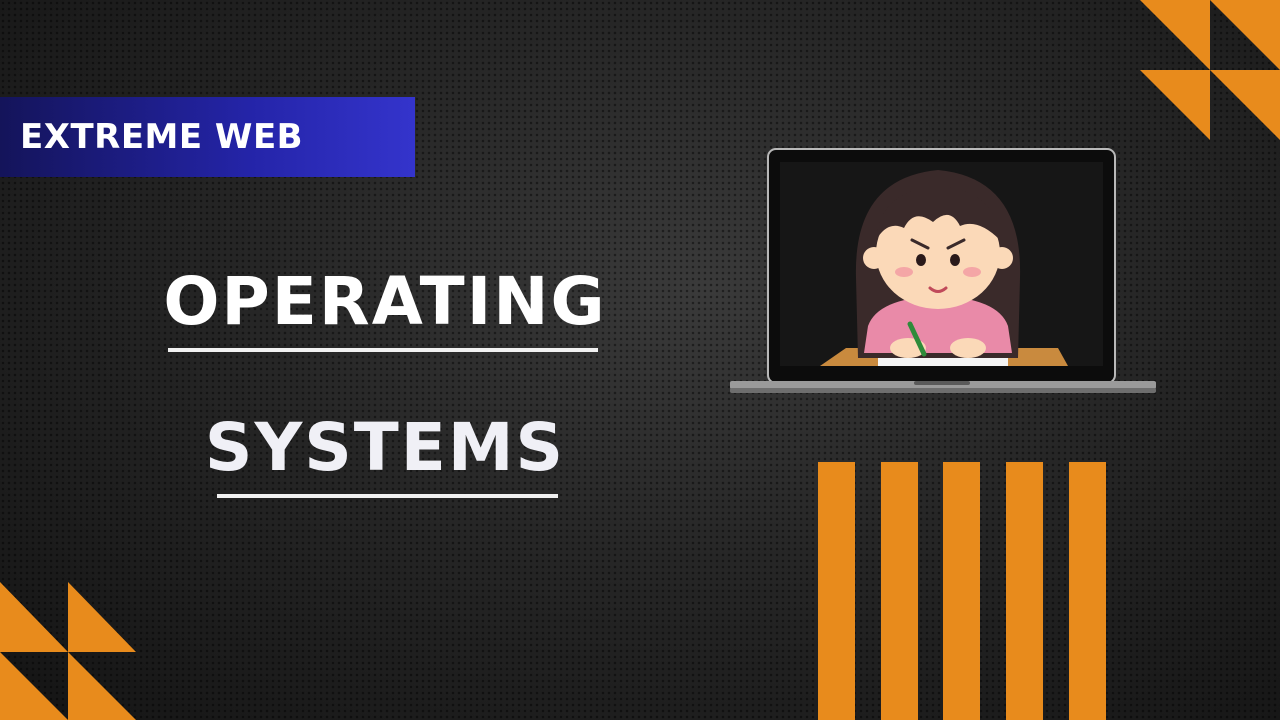 The height and width of the screenshot is (720, 1280). I want to click on corner-triangles-bottom-left, so click(68, 651).